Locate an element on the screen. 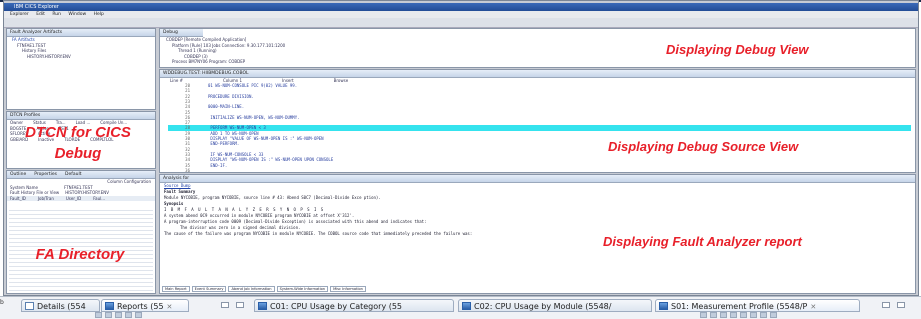  fa-col-user-id: User_ID is located at coordinates (73, 199).